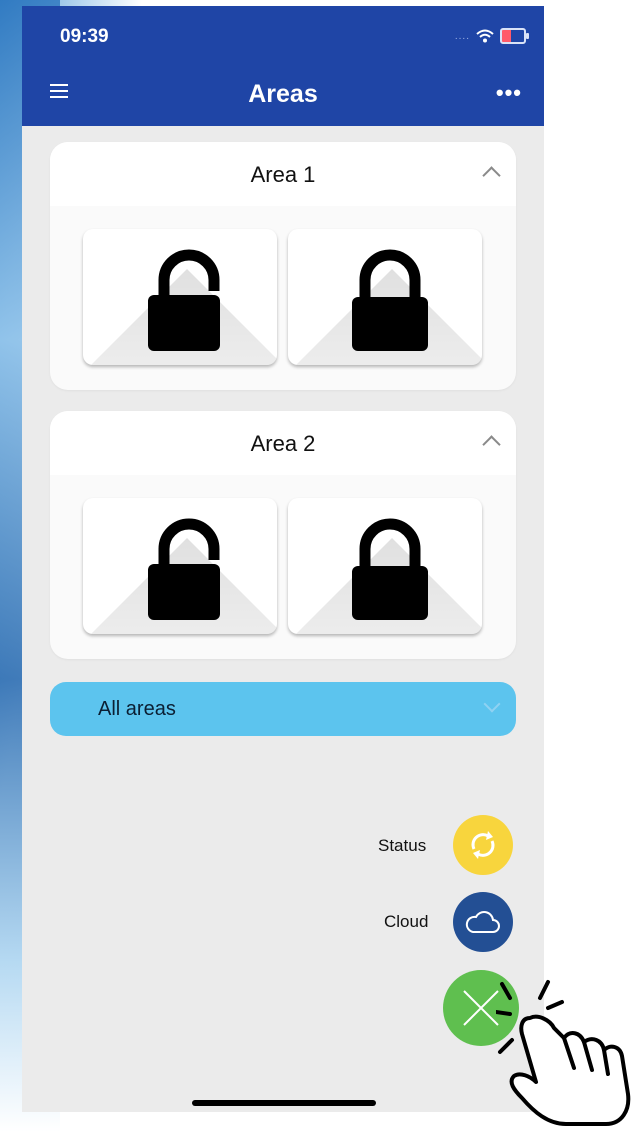  I want to click on wifi-icon, so click(485, 36).